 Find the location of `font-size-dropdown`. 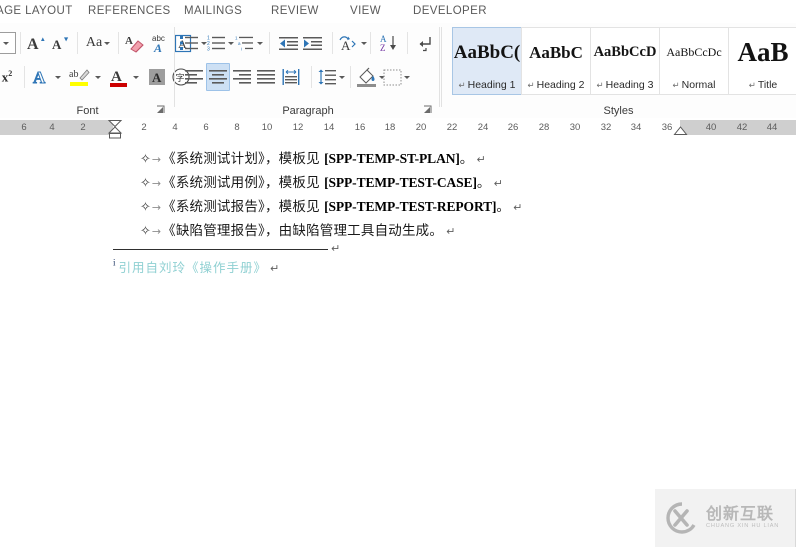

font-size-dropdown is located at coordinates (8, 43).